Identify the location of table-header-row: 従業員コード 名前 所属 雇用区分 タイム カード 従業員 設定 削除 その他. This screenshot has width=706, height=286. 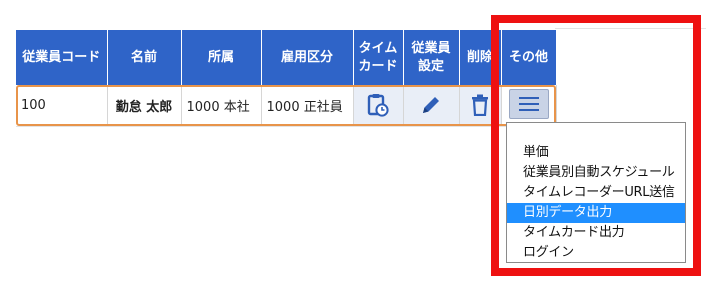
(286, 57).